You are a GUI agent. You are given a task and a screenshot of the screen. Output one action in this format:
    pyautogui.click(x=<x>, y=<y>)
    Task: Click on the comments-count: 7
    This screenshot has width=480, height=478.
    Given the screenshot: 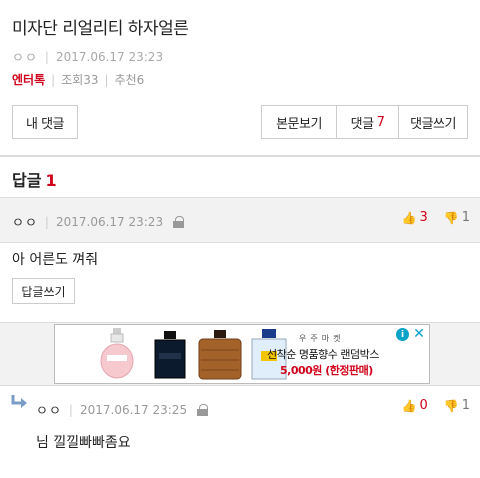 What is the action you would take?
    pyautogui.click(x=380, y=122)
    